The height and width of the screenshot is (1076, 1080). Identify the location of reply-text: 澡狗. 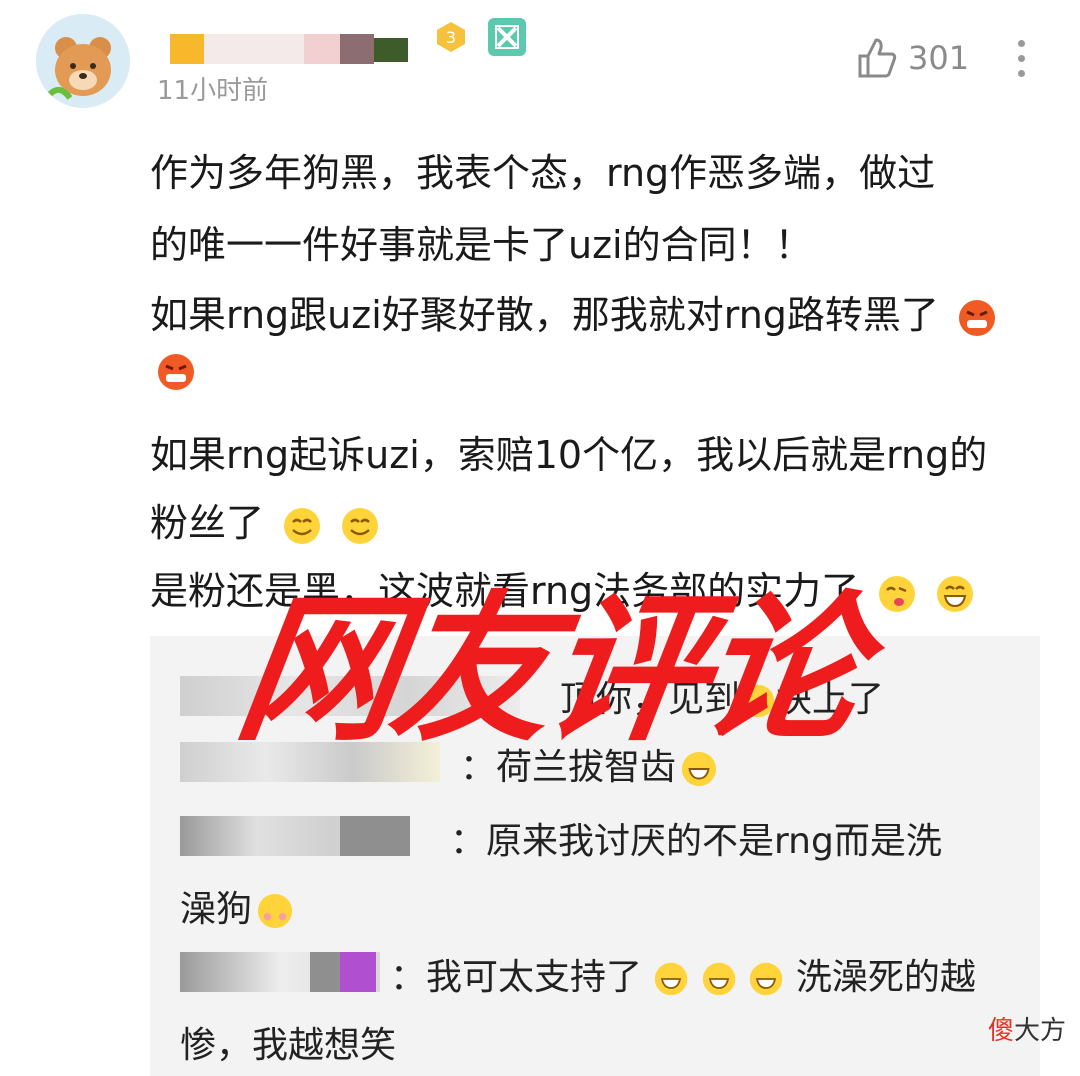
(237, 906).